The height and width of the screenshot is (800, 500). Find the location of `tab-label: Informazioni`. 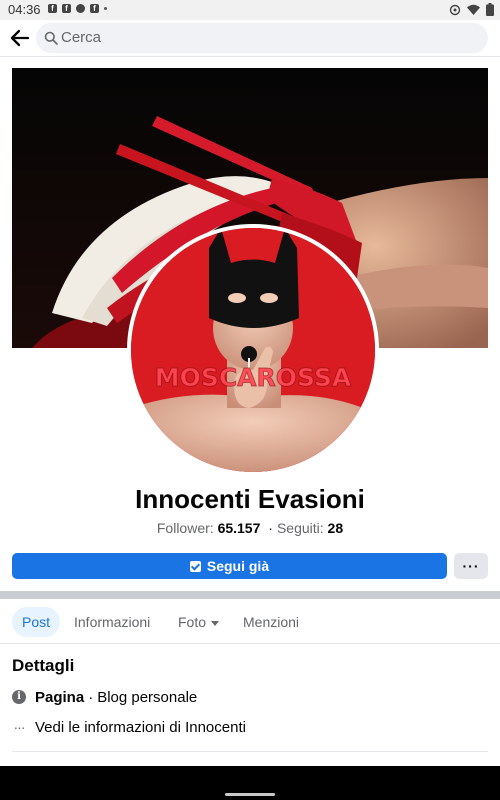

tab-label: Informazioni is located at coordinates (112, 622).